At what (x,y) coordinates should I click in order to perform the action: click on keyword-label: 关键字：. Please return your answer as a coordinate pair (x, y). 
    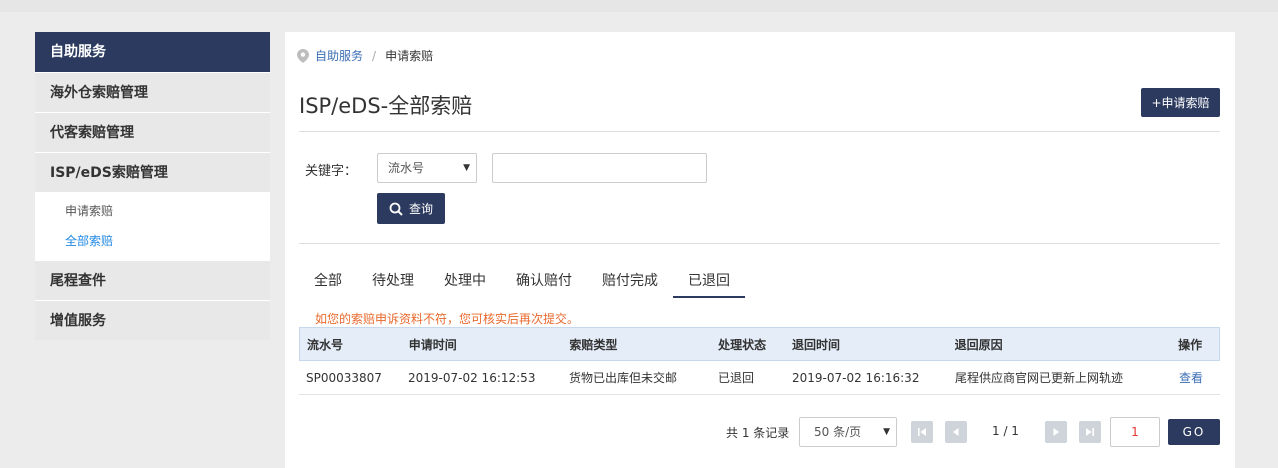
    Looking at the image, I should click on (331, 171).